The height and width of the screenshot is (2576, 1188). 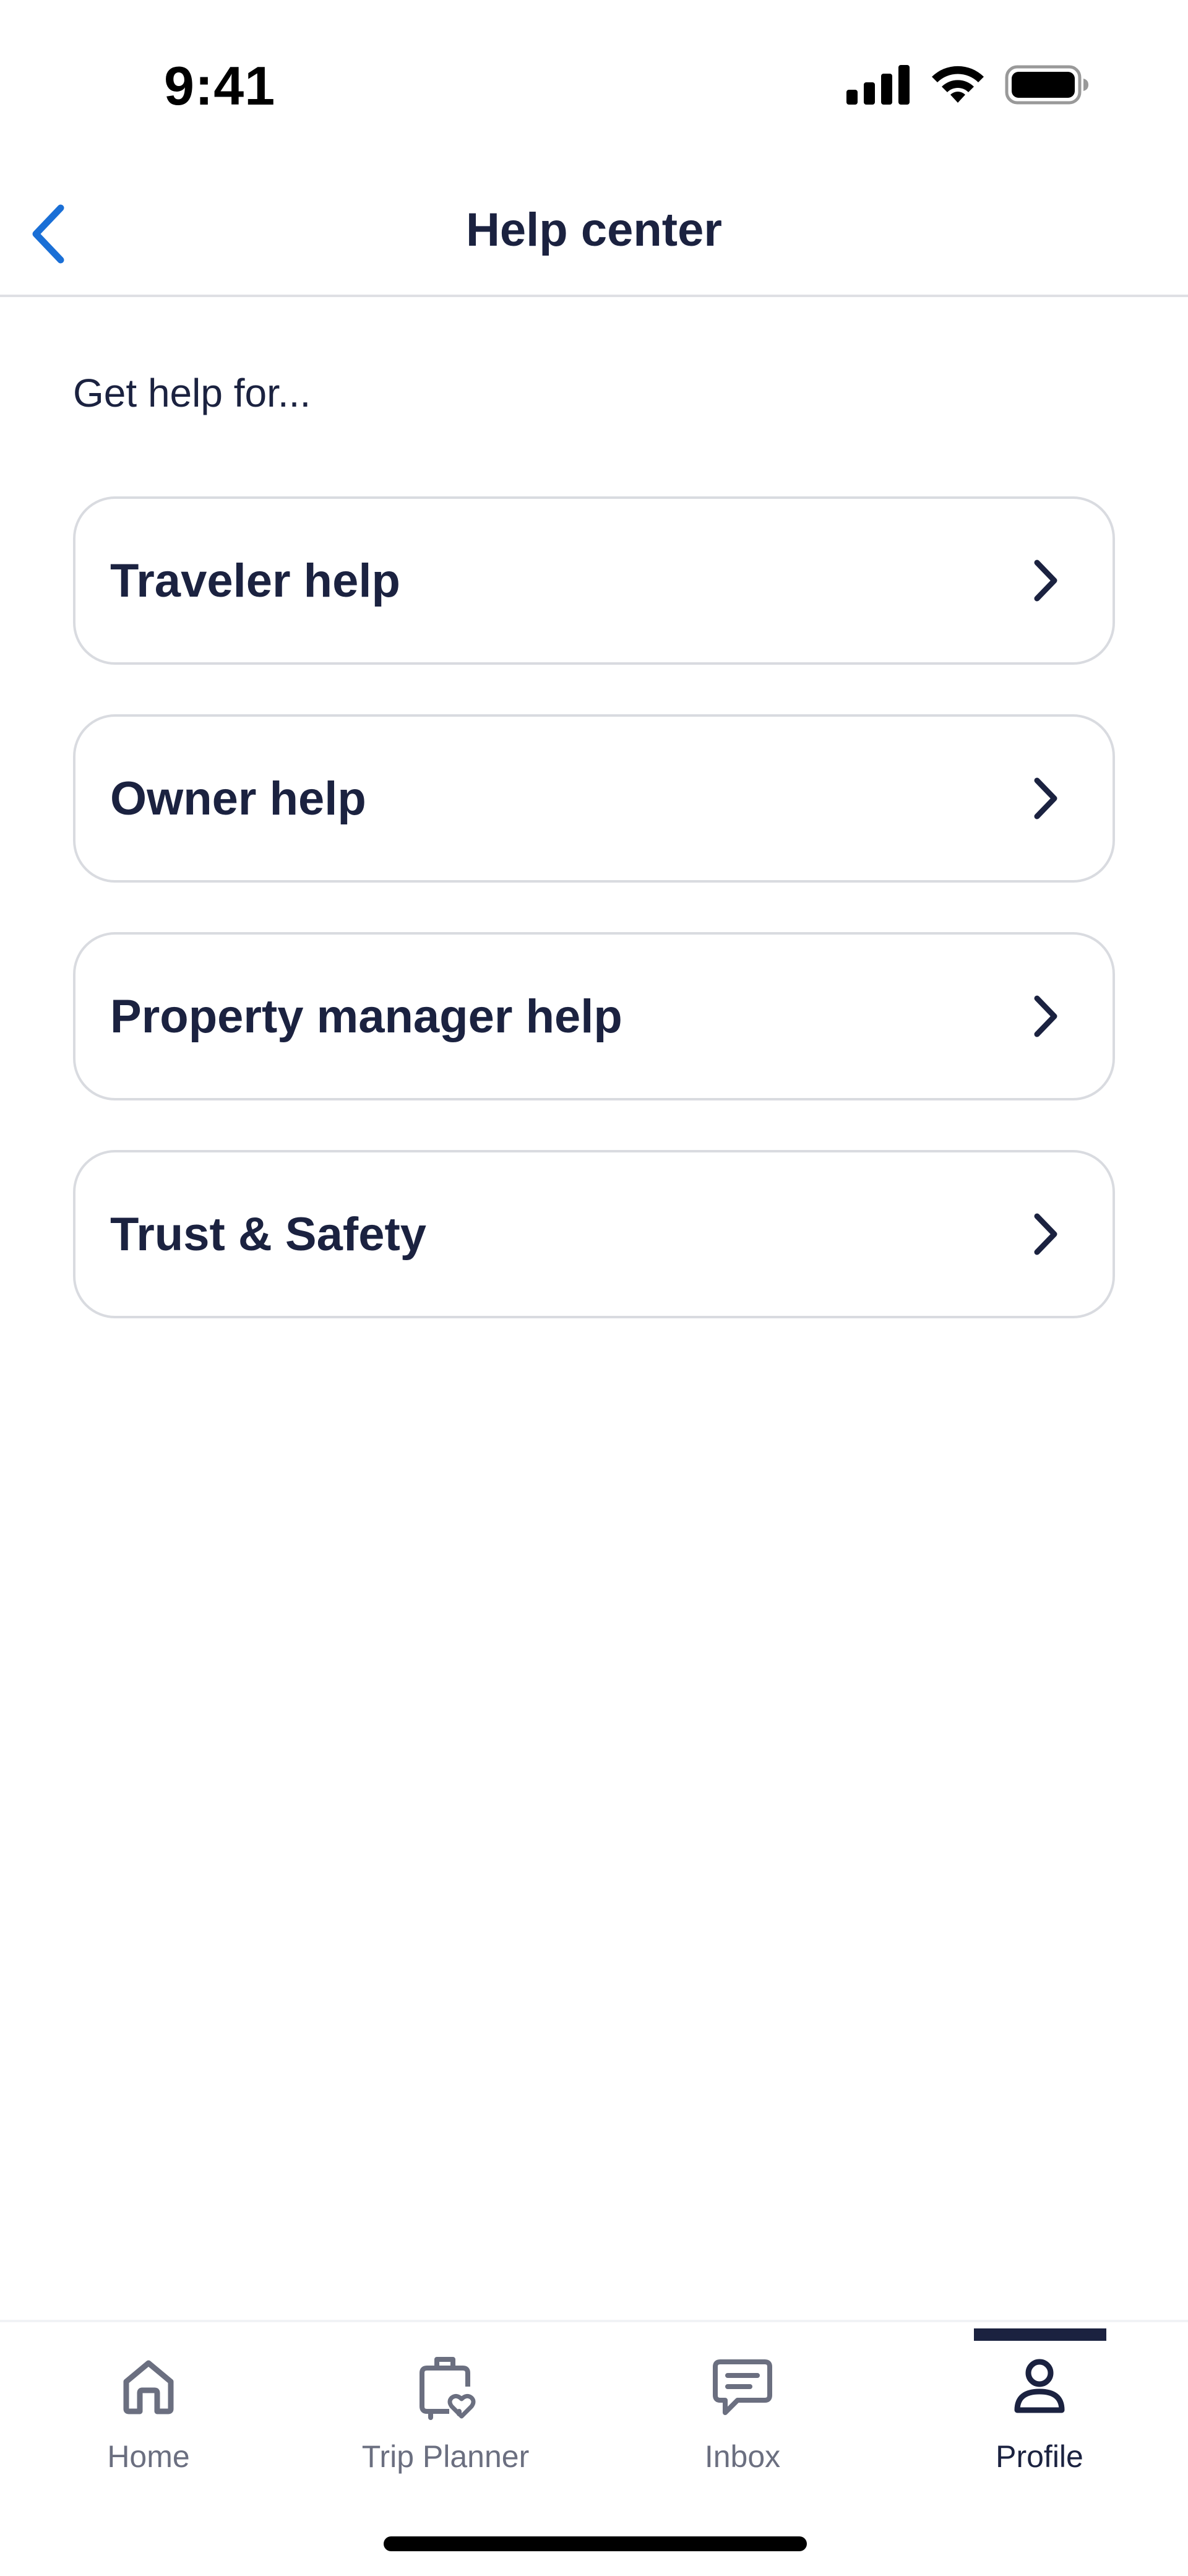 I want to click on tab-label: Profile, so click(x=1039, y=2456).